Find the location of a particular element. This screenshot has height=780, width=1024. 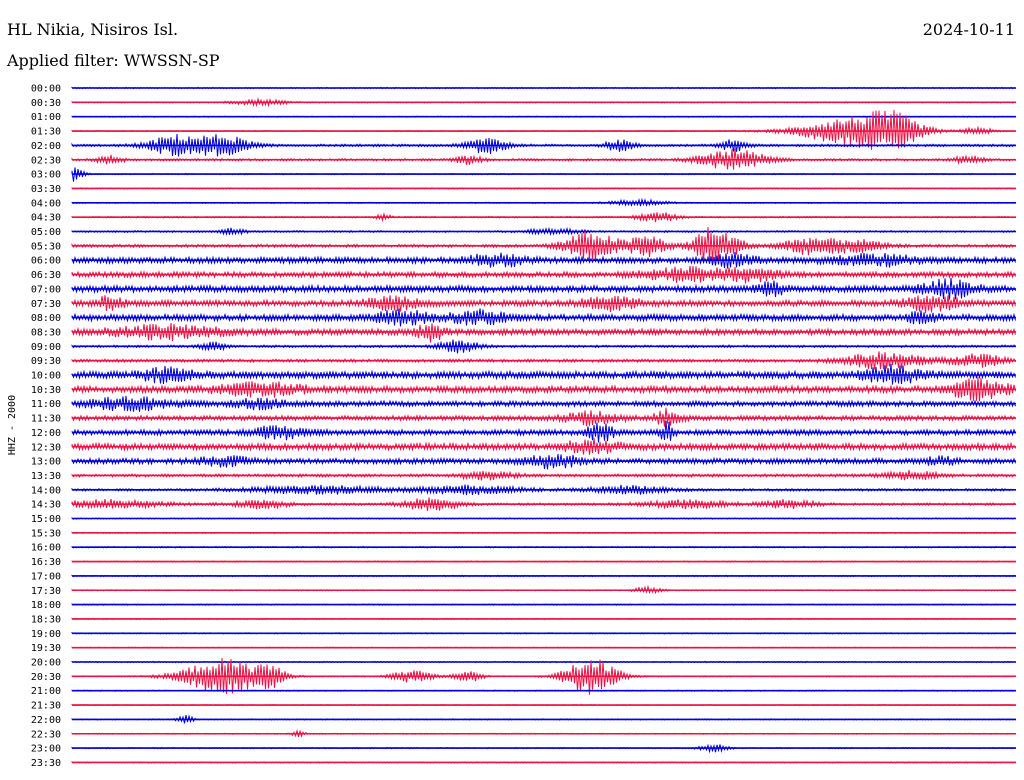

time-label: 00:00 is located at coordinates (46, 89).